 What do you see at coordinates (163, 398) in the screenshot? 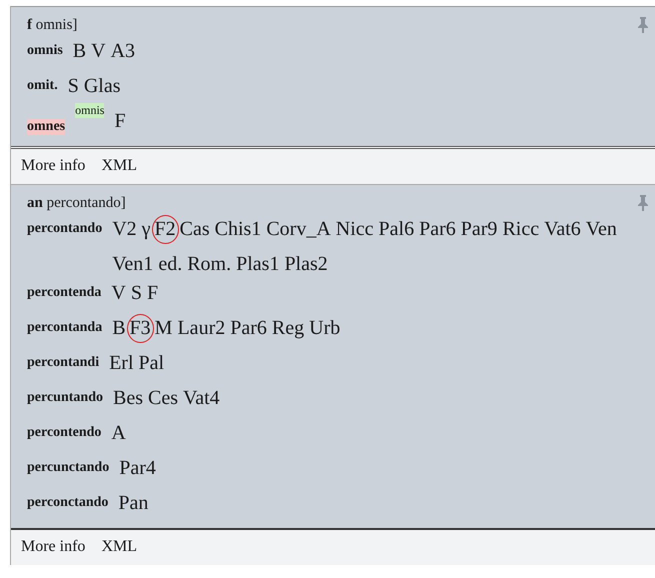
I see `witness-siglum: Ces` at bounding box center [163, 398].